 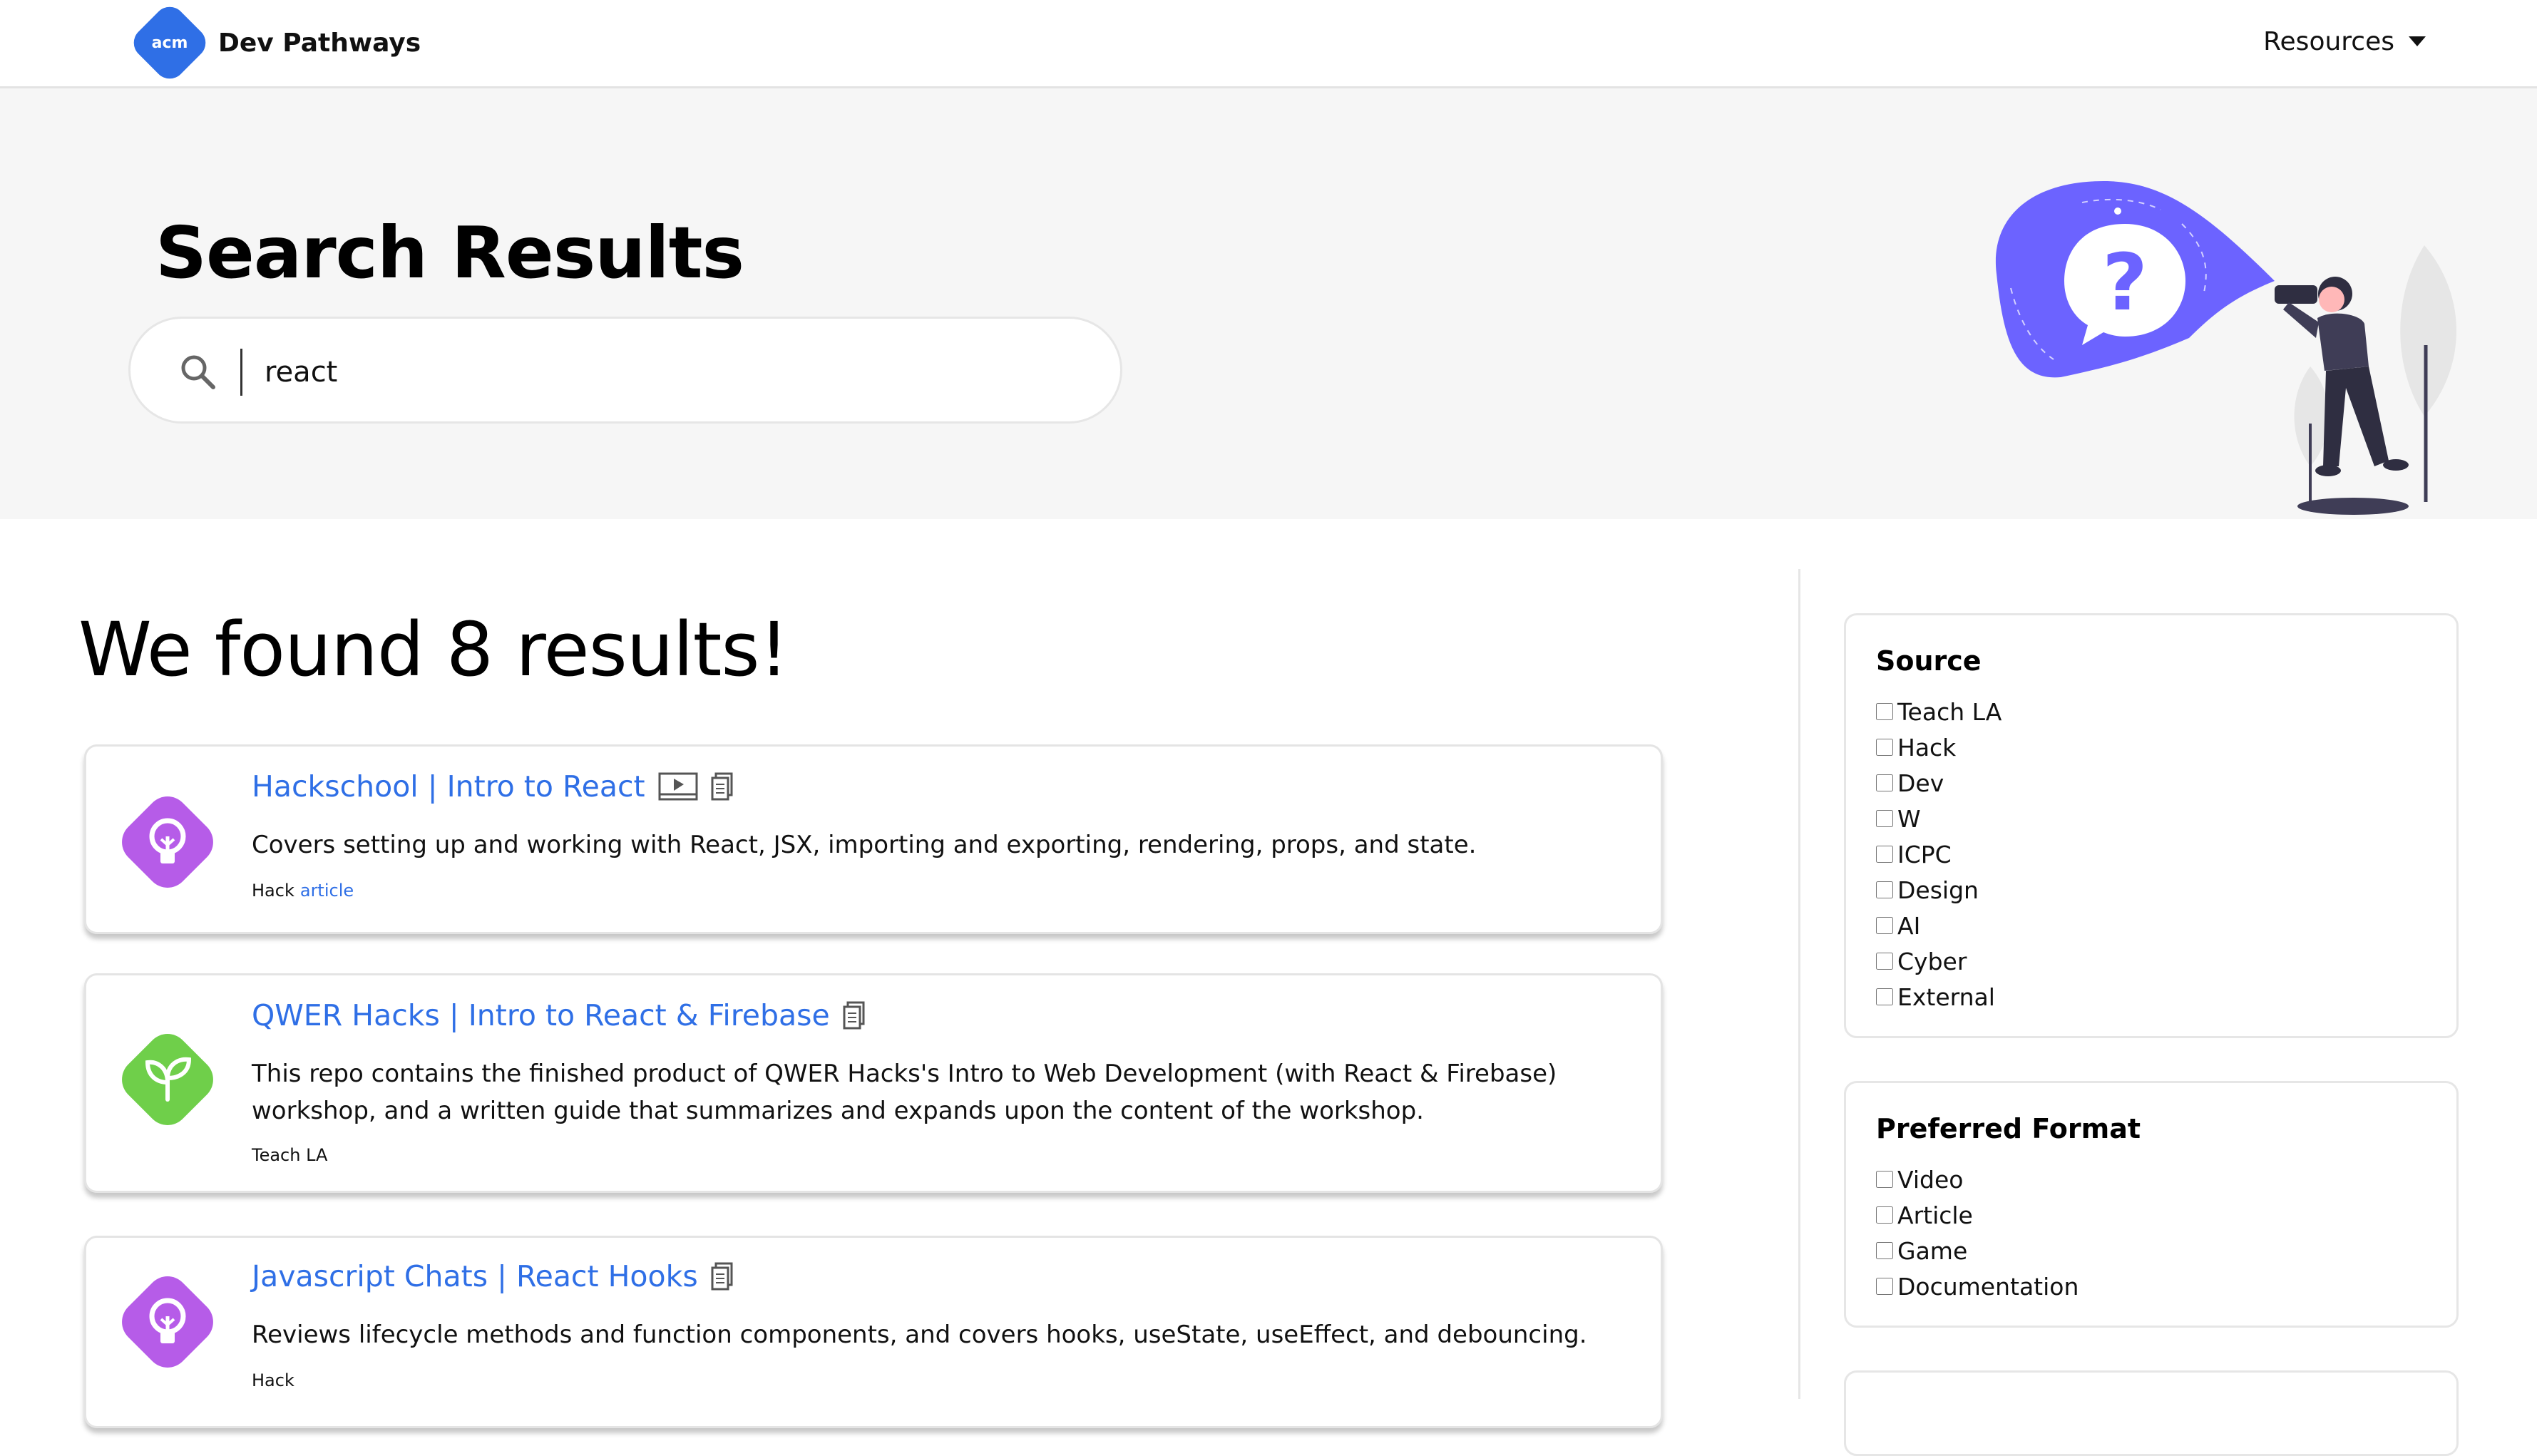 What do you see at coordinates (1909, 925) in the screenshot?
I see `option-label: AI` at bounding box center [1909, 925].